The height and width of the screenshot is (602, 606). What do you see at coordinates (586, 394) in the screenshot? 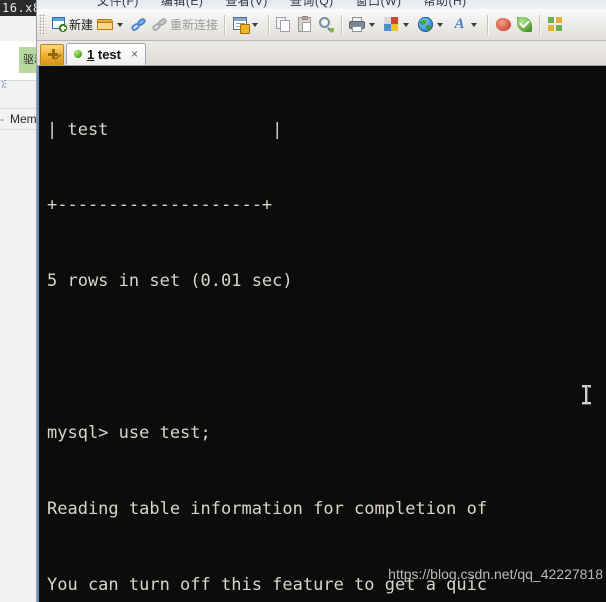
I see `text-ibeam-cursor` at bounding box center [586, 394].